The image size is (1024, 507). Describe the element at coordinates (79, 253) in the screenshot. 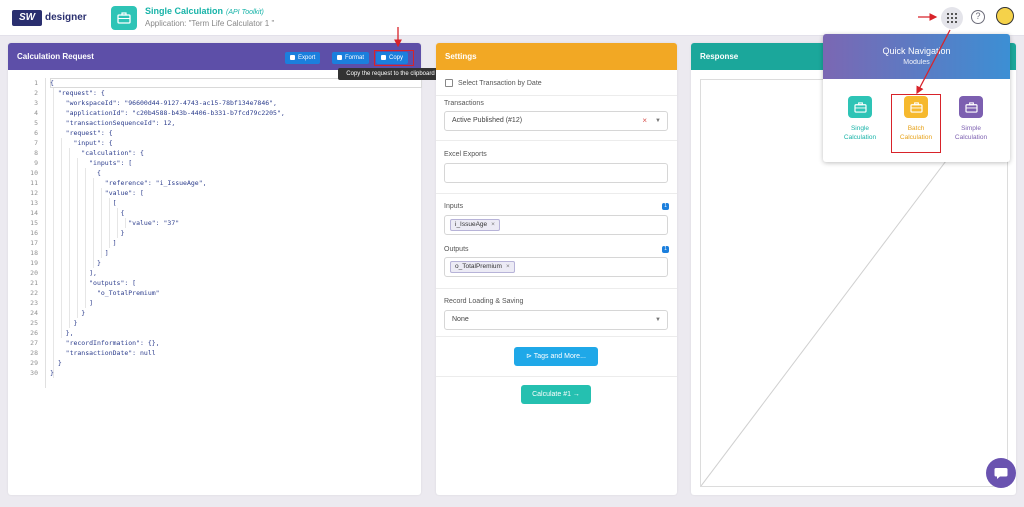

I see `code-text: ]` at that location.